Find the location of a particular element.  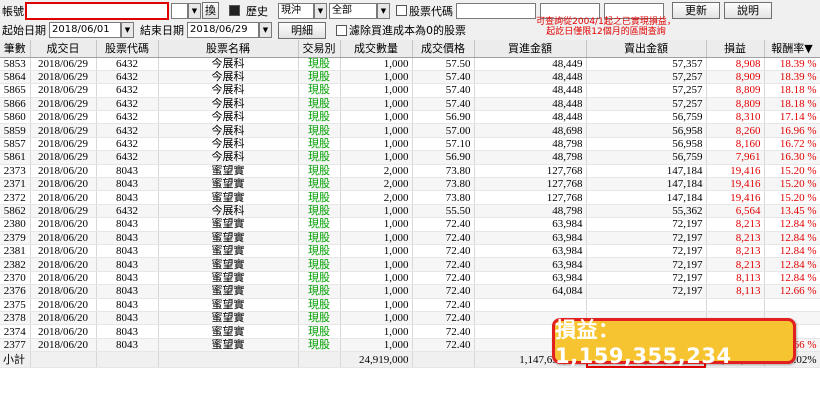

history-checkbox is located at coordinates (234, 10).